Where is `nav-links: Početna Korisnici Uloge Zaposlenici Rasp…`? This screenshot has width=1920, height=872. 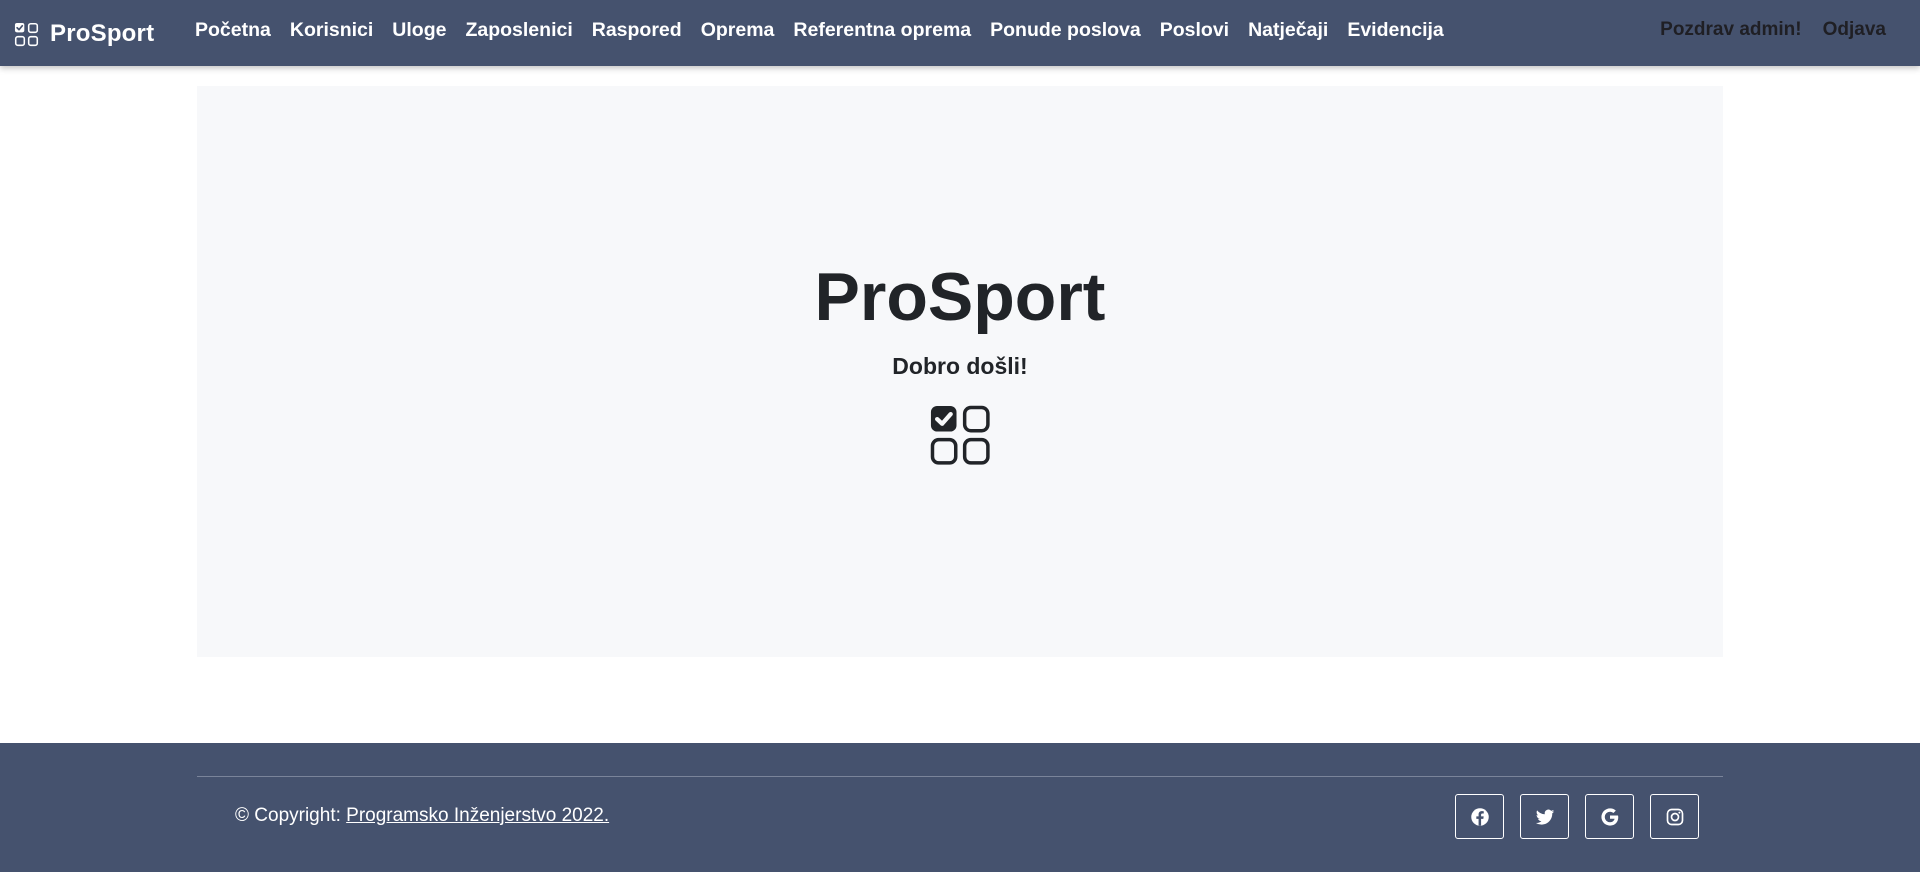
nav-links: Početna Korisnici Uloge Zaposlenici Rasp… is located at coordinates (829, 30).